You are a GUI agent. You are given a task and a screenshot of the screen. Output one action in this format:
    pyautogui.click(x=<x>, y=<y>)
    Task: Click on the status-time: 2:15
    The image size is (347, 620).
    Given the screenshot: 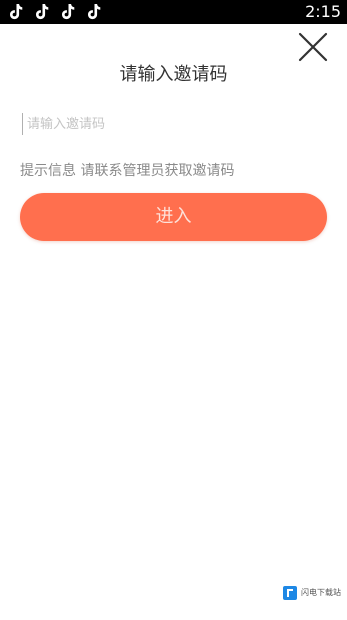 What is the action you would take?
    pyautogui.click(x=323, y=11)
    